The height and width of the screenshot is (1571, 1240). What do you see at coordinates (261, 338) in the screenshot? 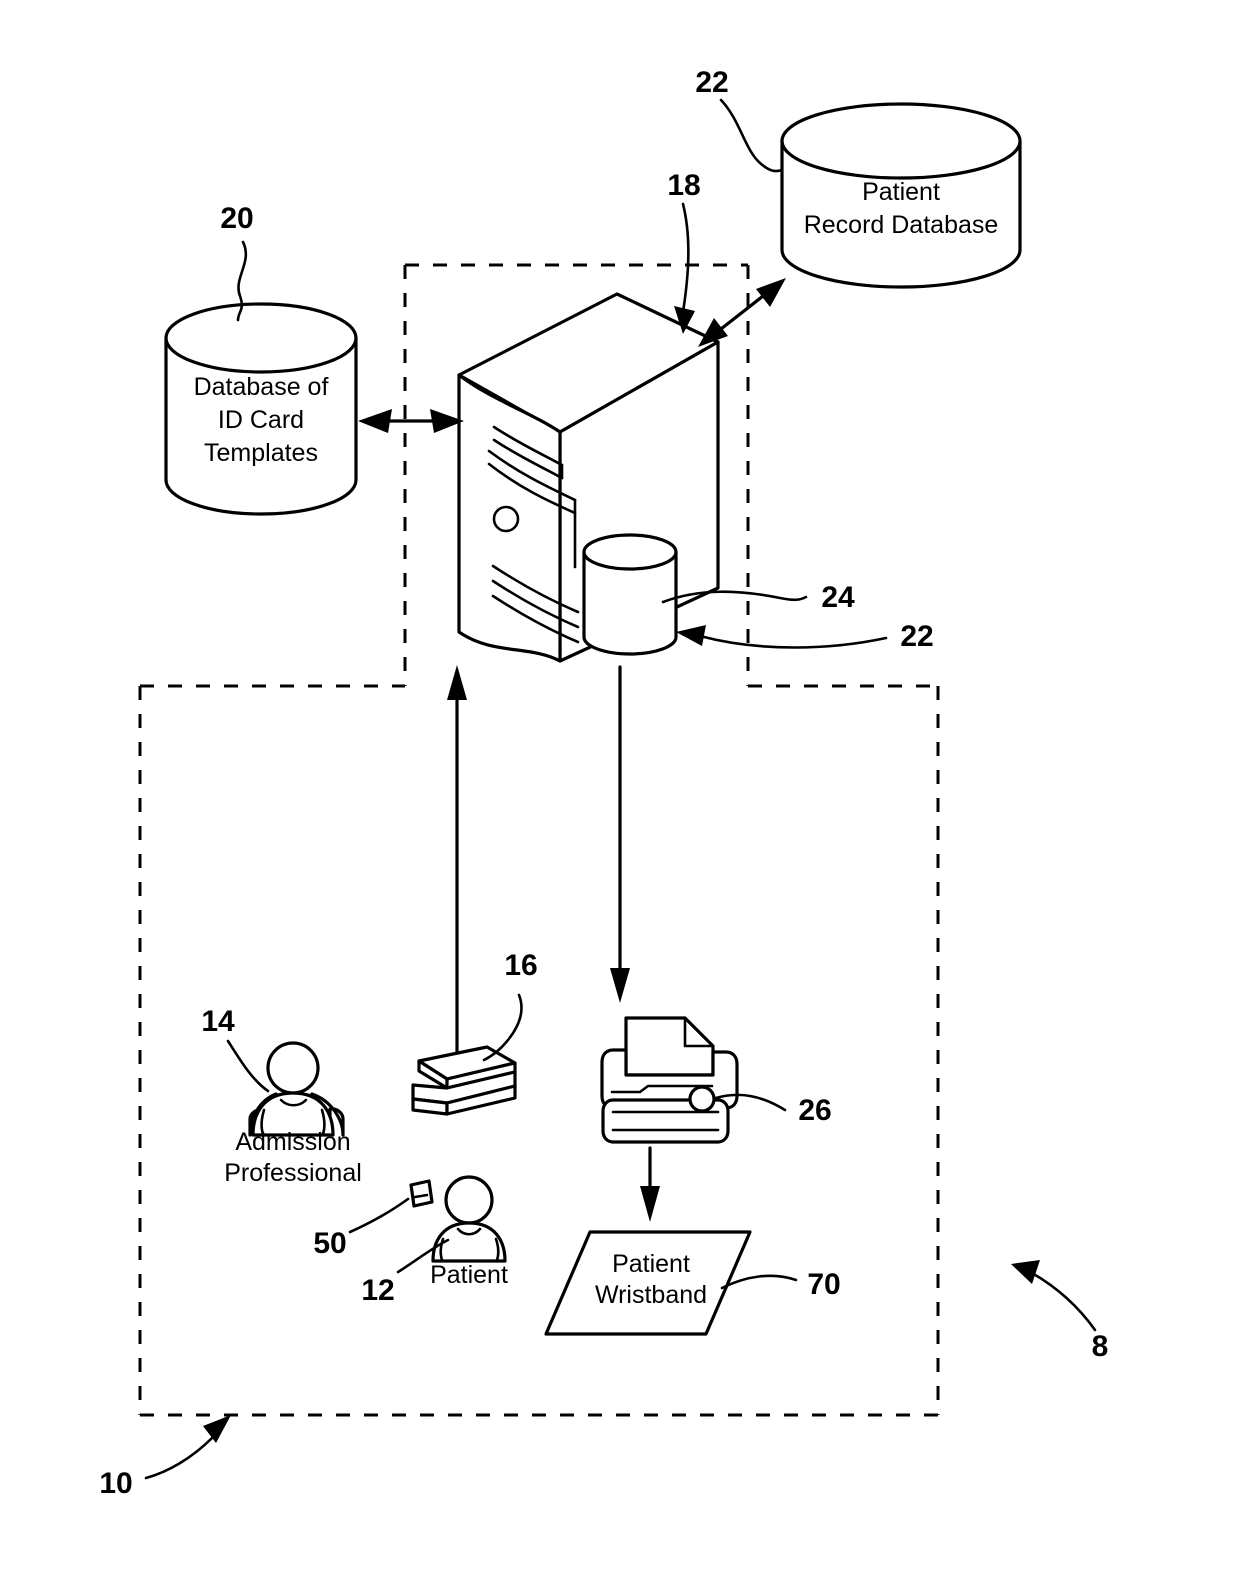
I see `db20-top-ellipse` at bounding box center [261, 338].